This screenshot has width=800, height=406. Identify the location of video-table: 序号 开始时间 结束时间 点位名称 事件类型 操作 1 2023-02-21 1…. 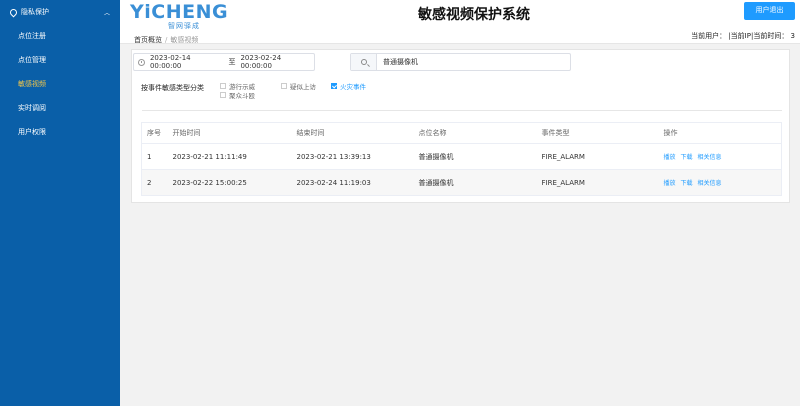
(461, 159).